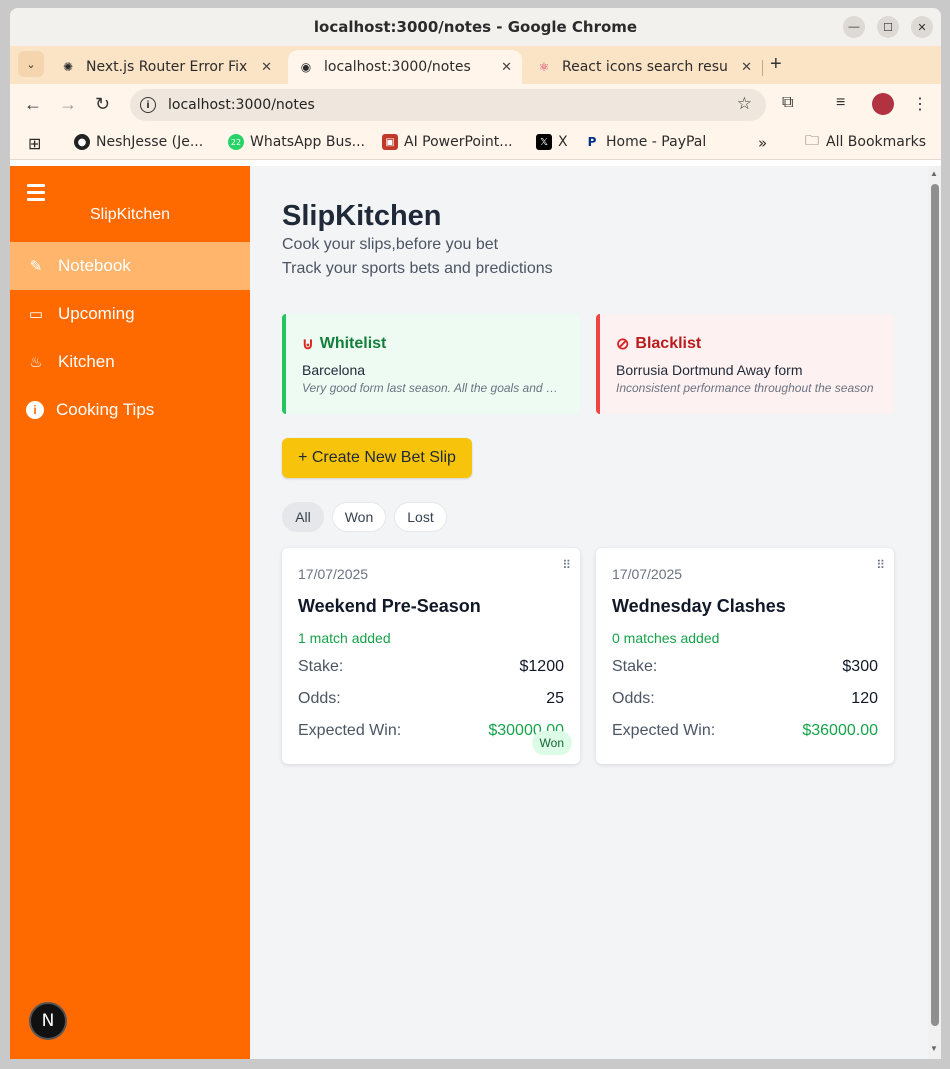 This screenshot has height=1069, width=950. I want to click on scroll-up-icon: ▲, so click(934, 173).